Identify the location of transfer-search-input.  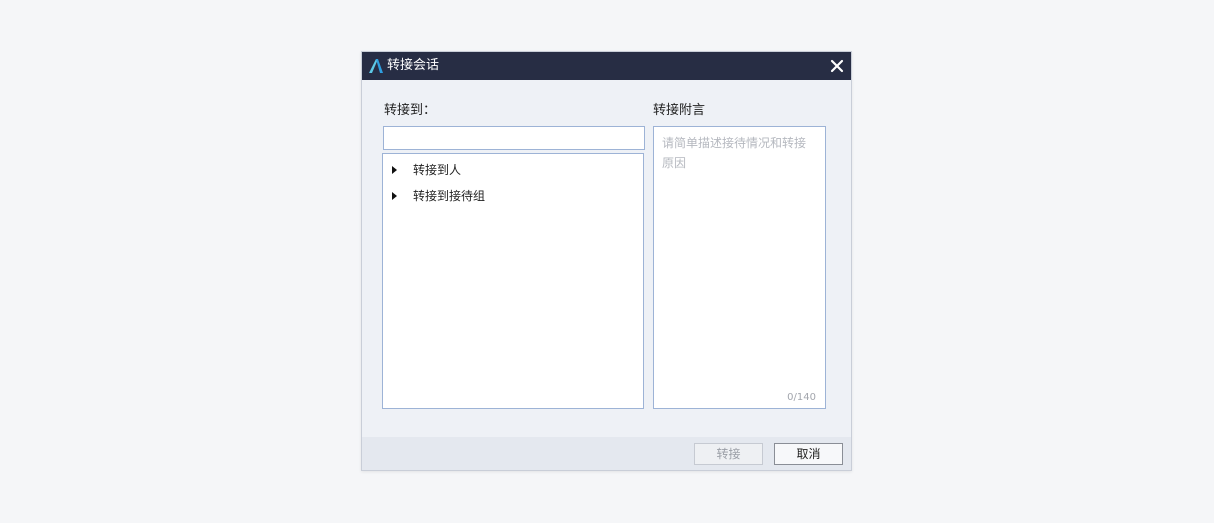
(514, 138).